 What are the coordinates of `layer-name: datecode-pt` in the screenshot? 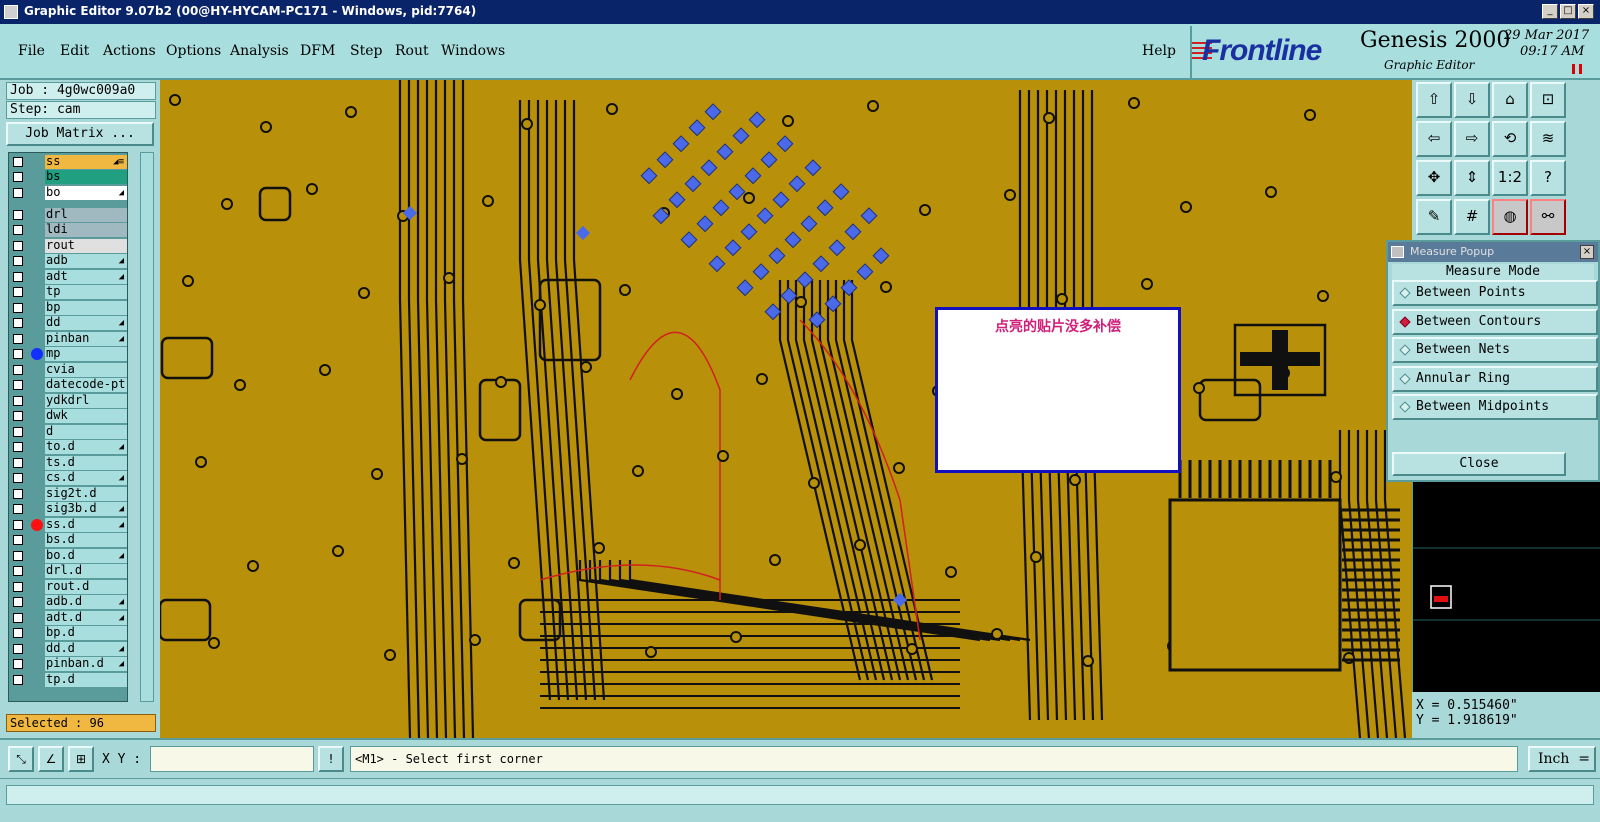 It's located at (86, 385).